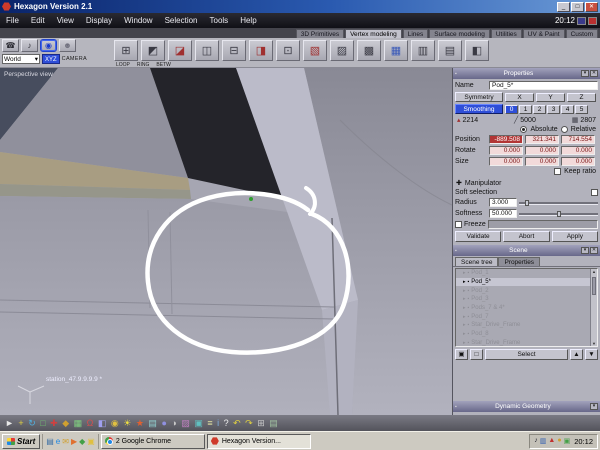 The width and height of the screenshot is (600, 450). Describe the element at coordinates (558, 203) in the screenshot. I see `radius-slider` at that location.